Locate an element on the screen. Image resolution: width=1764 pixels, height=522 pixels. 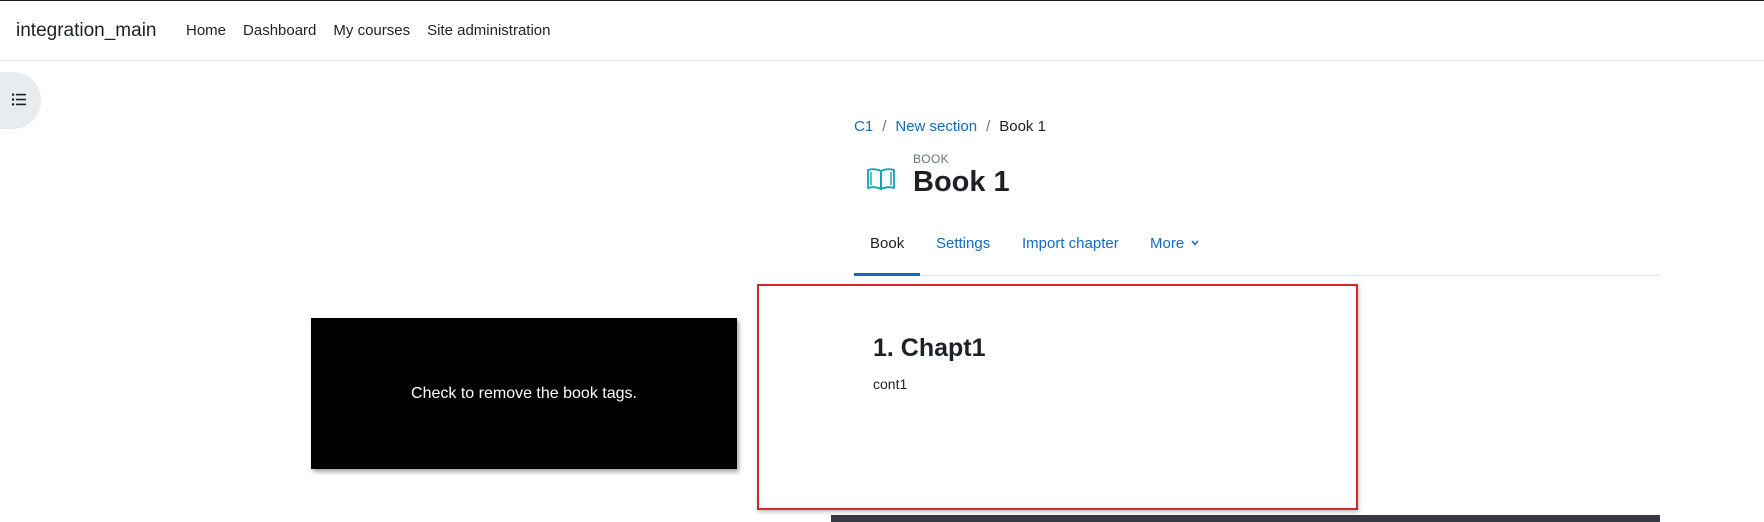
tab-import-chapter: Import chapter is located at coordinates (1070, 255).